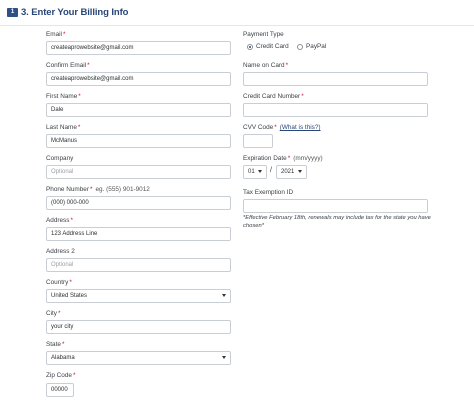 The image size is (474, 414). I want to click on zip-label: Zip Code*, so click(61, 375).